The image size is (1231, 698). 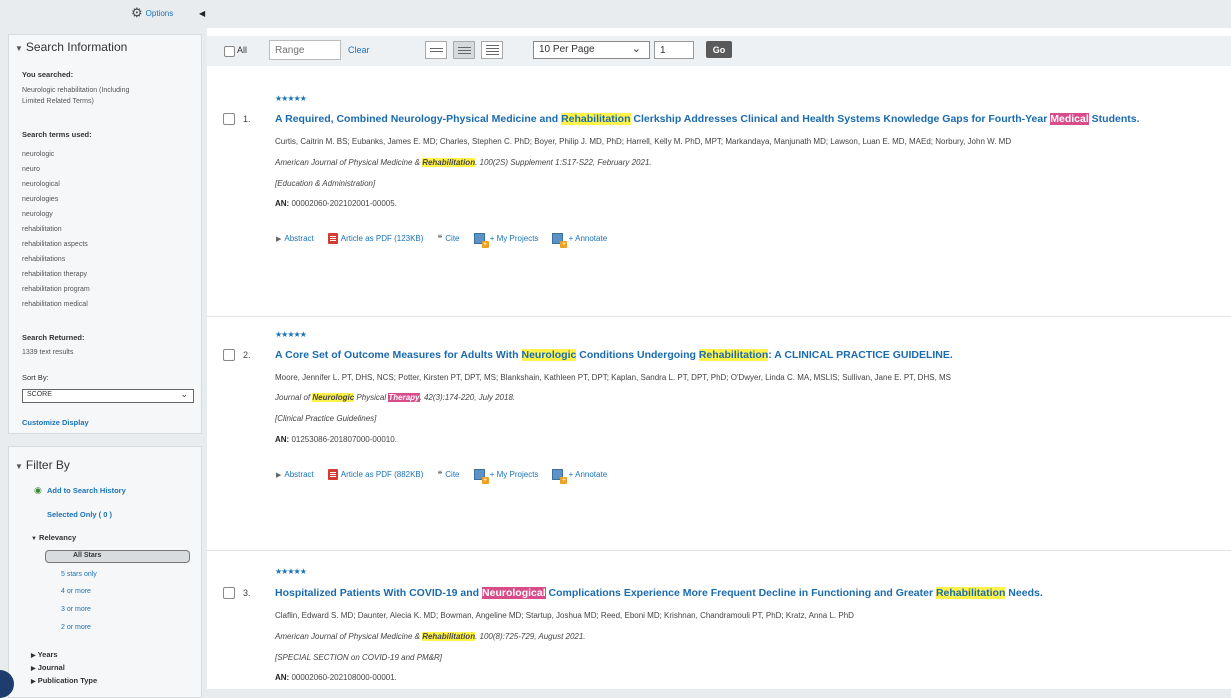 What do you see at coordinates (71, 47) in the screenshot?
I see `search-information-toggle: ▼ Search Information` at bounding box center [71, 47].